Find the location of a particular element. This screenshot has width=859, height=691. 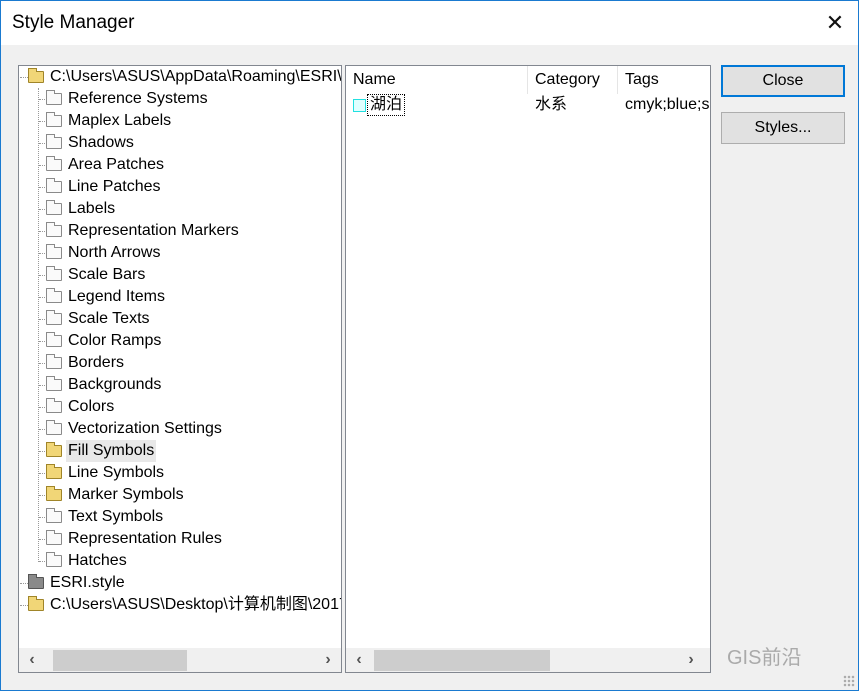

tree-item-root: C:\Users\ASUS\AppData\Roaming\ESRI\ is located at coordinates (180, 77).